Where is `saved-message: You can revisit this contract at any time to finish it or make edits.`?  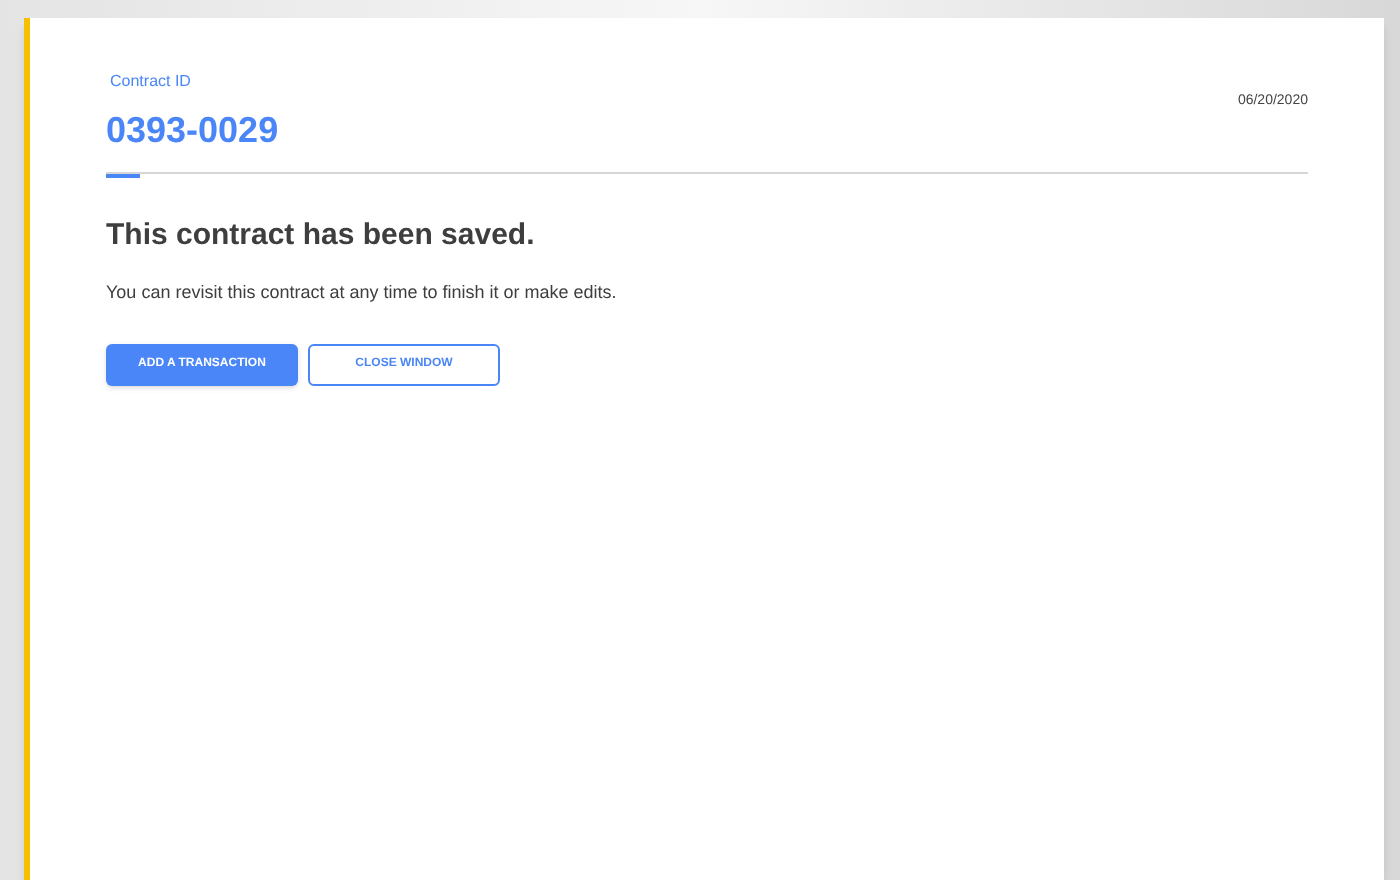
saved-message: You can revisit this contract at any time to finish it or make edits. is located at coordinates (362, 292).